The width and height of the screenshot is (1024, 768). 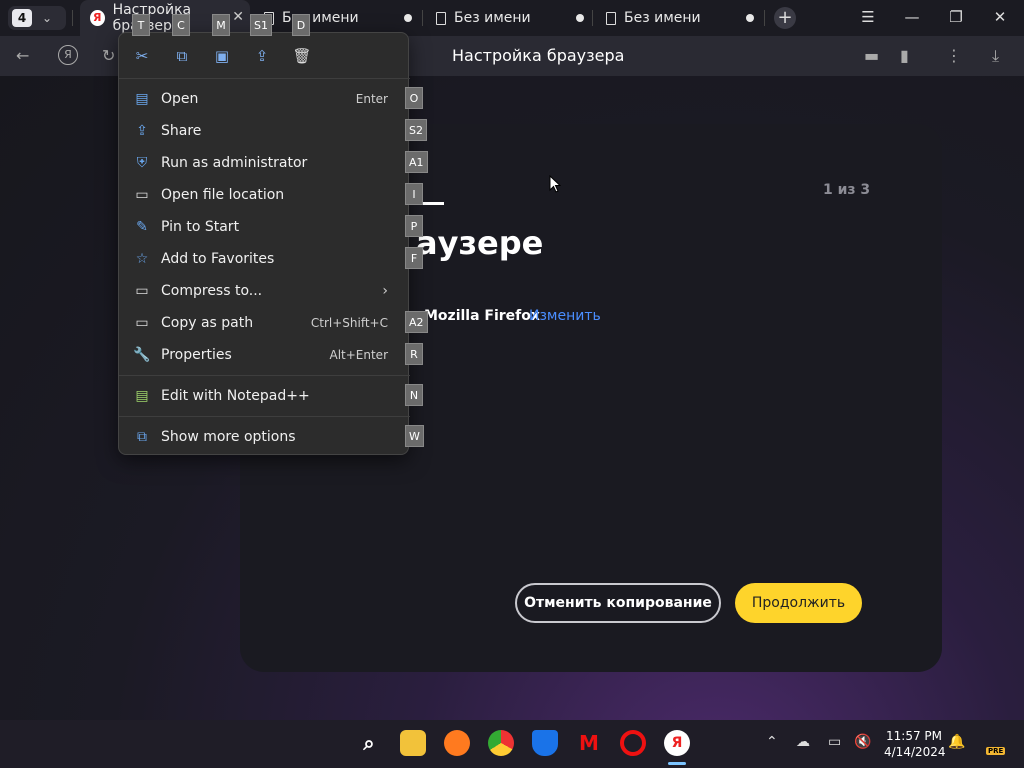 What do you see at coordinates (142, 323) in the screenshot?
I see `path-icon: ▭` at bounding box center [142, 323].